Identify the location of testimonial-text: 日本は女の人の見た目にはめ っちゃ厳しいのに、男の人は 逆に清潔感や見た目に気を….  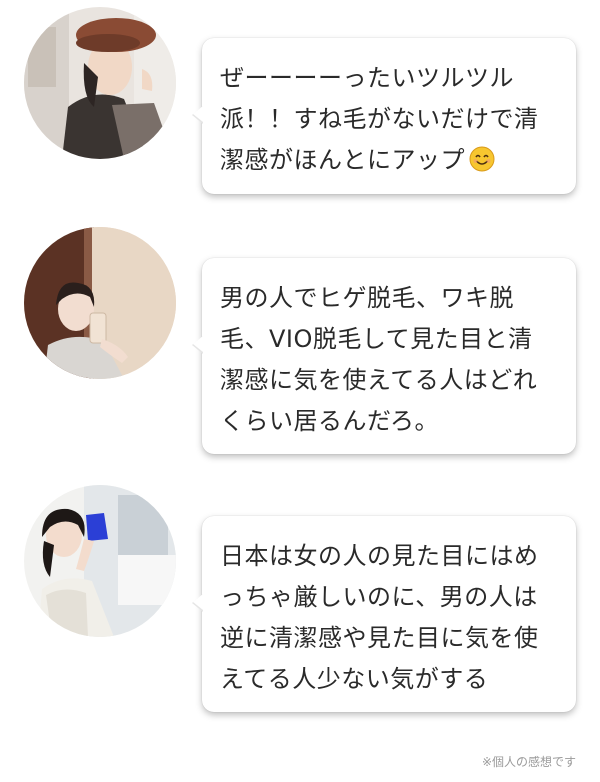
(379, 617).